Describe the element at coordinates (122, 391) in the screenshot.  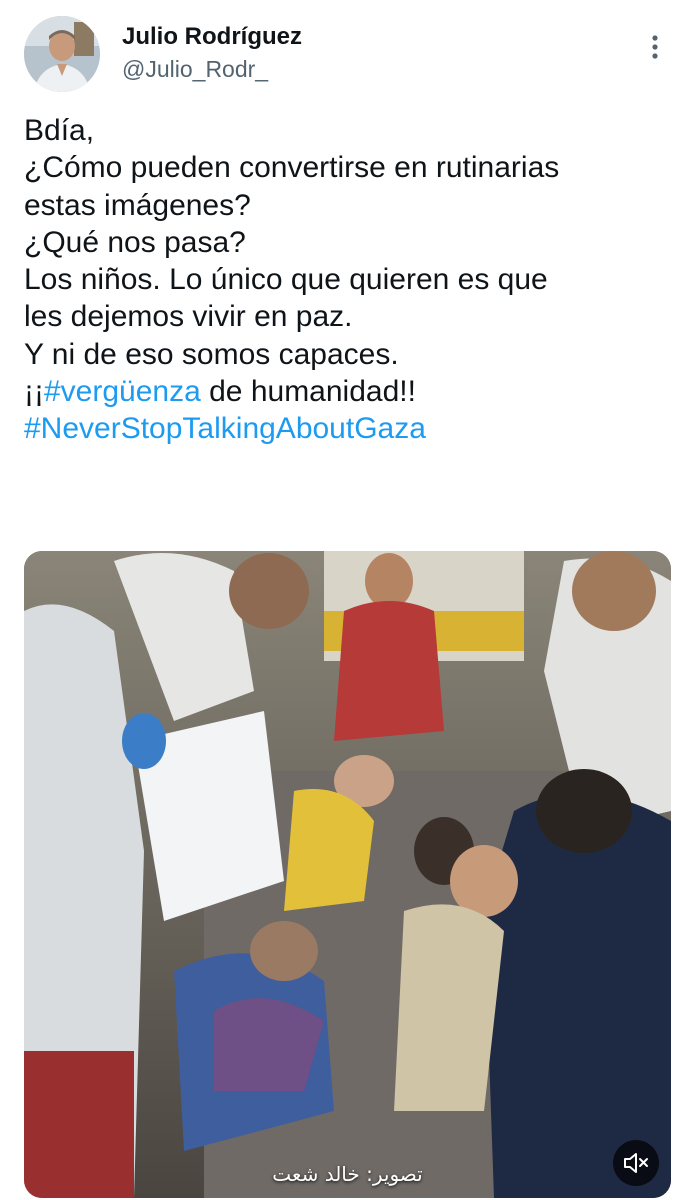
I see `hashtag-verguenza-link: #vergüenza` at that location.